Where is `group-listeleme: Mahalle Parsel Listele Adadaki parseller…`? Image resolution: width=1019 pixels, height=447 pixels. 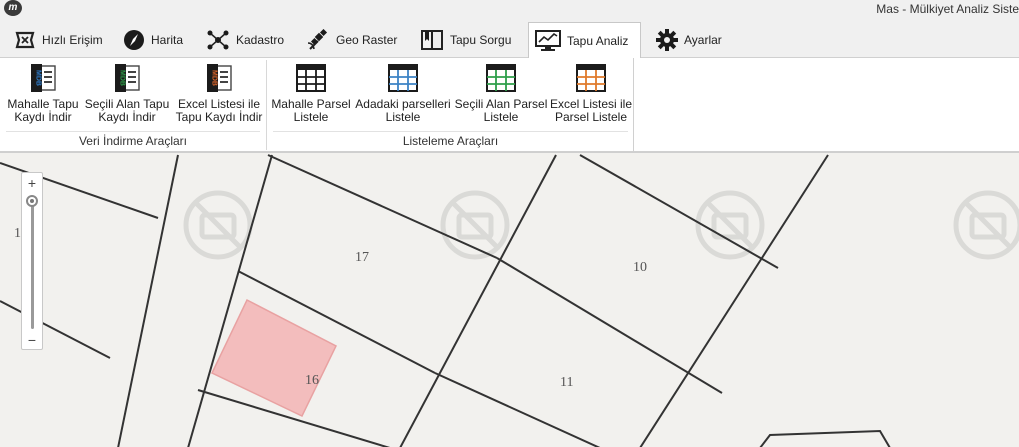
group-listeleme: Mahalle Parsel Listele Adadaki parseller… is located at coordinates (450, 105).